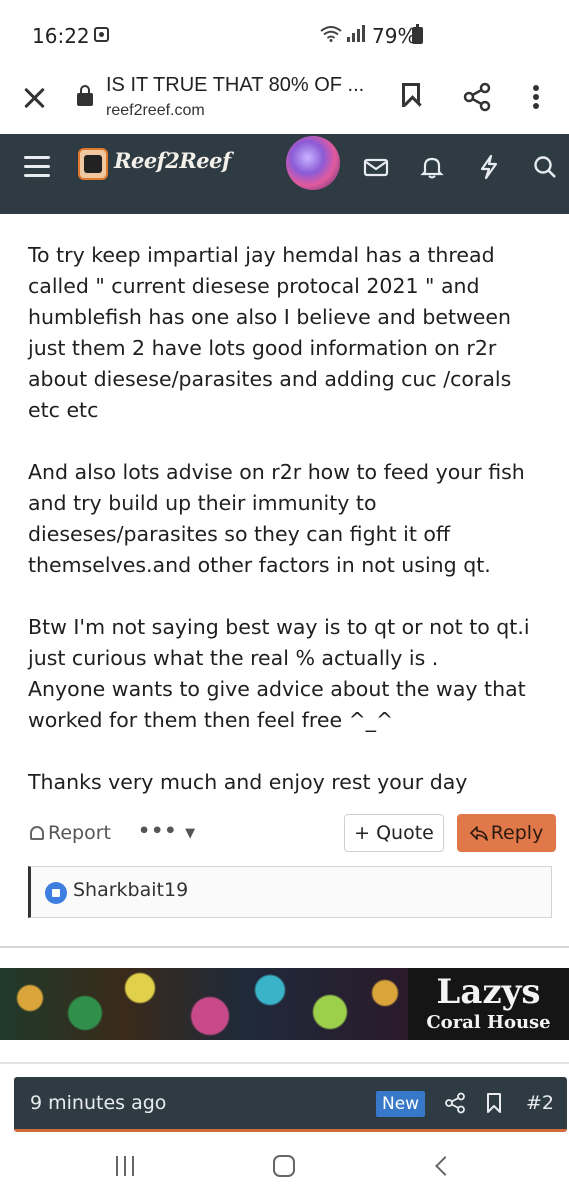 The height and width of the screenshot is (1200, 569). Describe the element at coordinates (284, 174) in the screenshot. I see `site-nav: Reef2Reef` at that location.